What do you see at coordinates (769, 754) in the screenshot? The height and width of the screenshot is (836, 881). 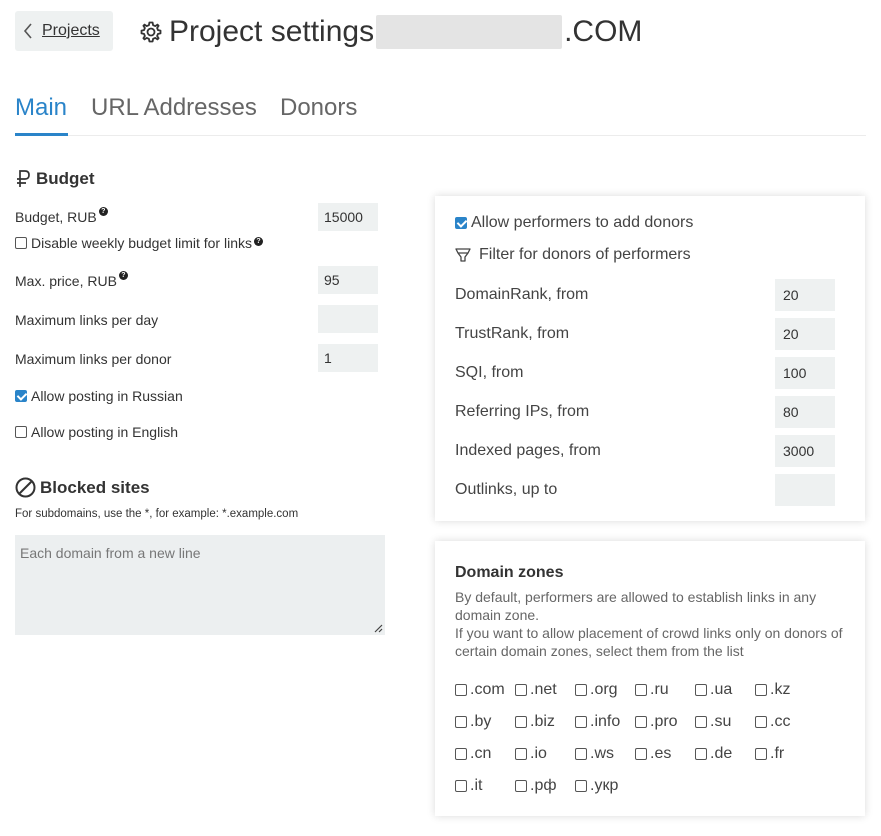 I see `zone-checkbox-fr: .fr` at bounding box center [769, 754].